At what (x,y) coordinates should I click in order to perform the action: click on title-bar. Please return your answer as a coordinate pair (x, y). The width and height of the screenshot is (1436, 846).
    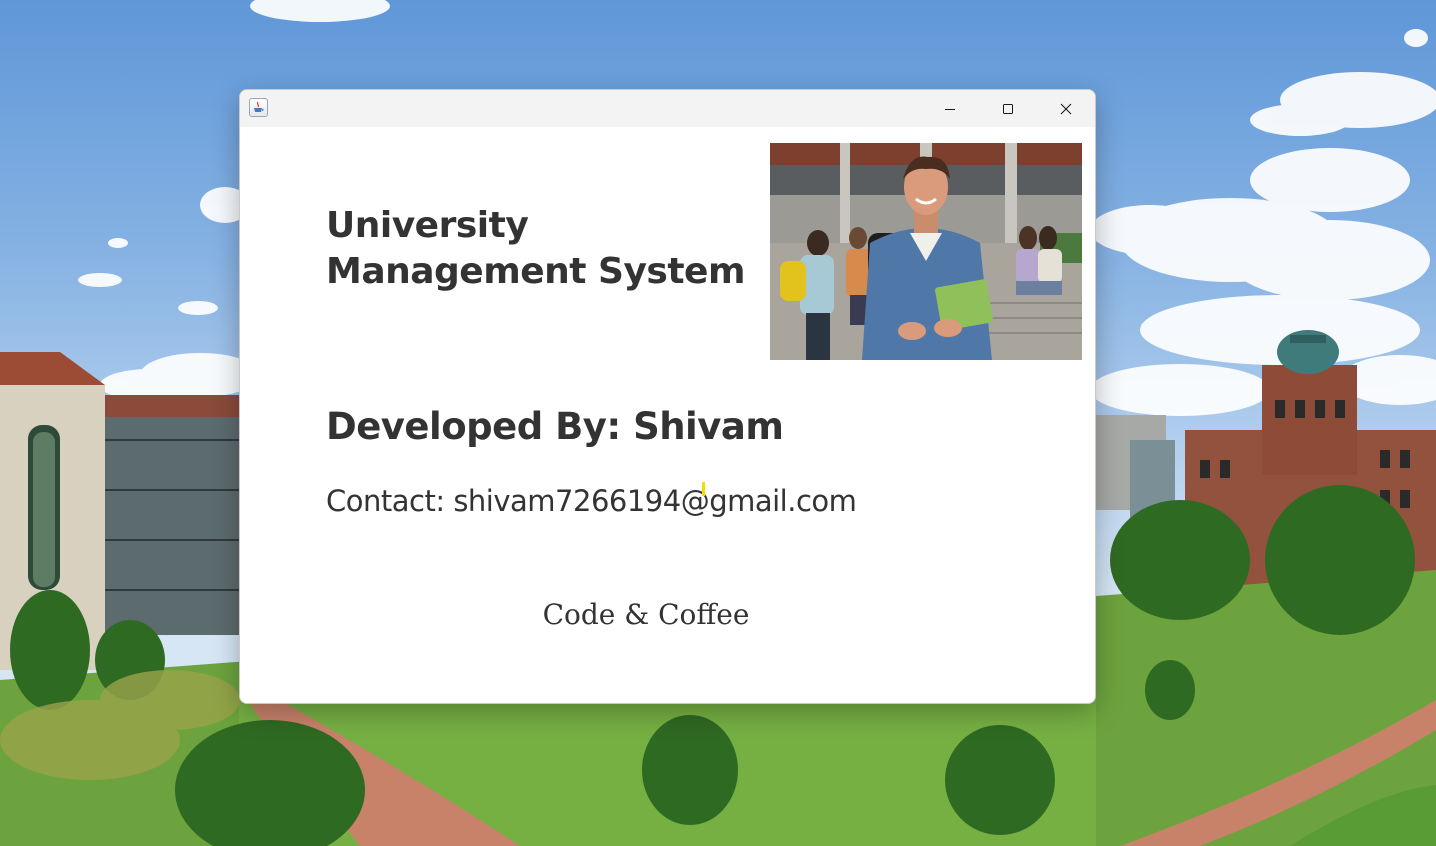
    Looking at the image, I should click on (667, 108).